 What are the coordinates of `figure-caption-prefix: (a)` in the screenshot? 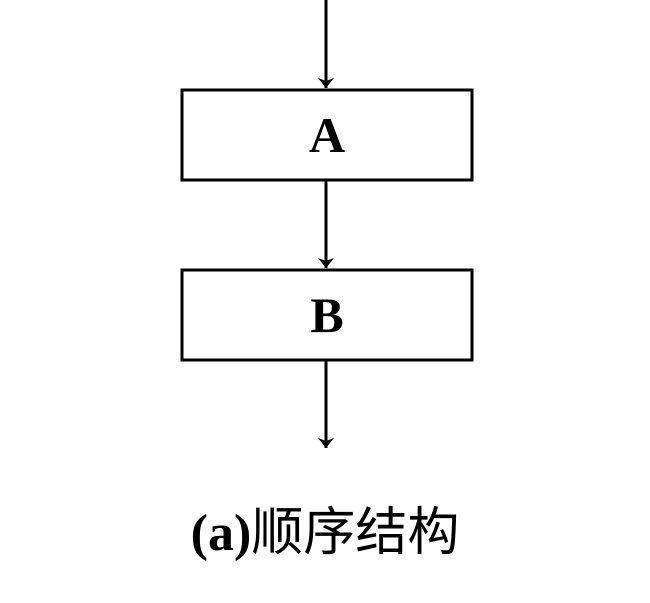 It's located at (221, 533).